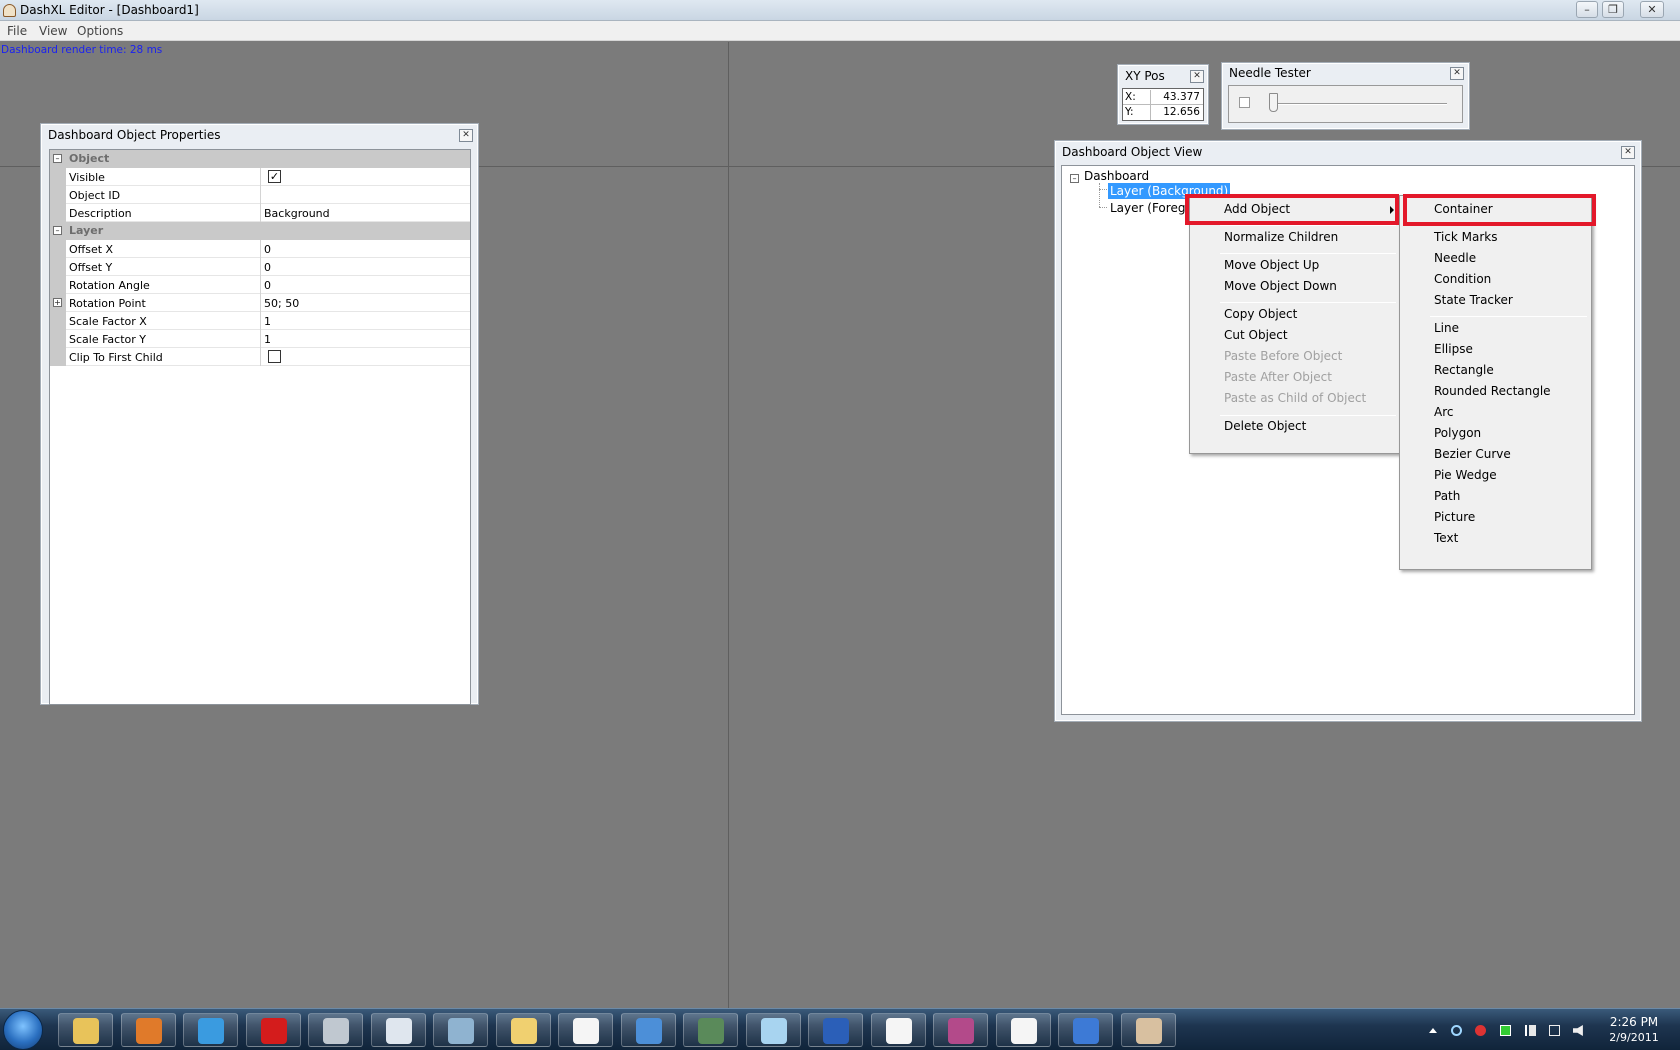 The image size is (1680, 1050). I want to click on property-value: Background, so click(297, 213).